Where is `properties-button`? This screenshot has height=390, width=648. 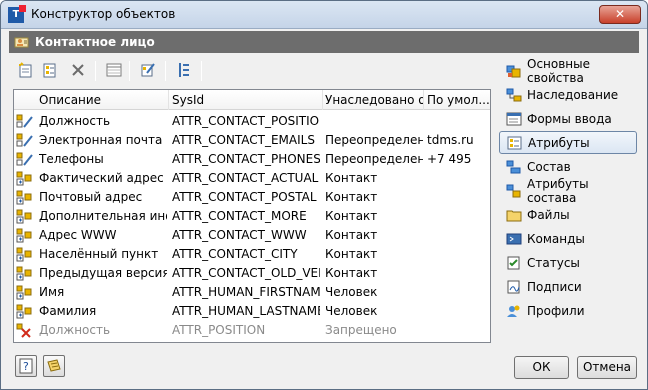
properties-button is located at coordinates (114, 70).